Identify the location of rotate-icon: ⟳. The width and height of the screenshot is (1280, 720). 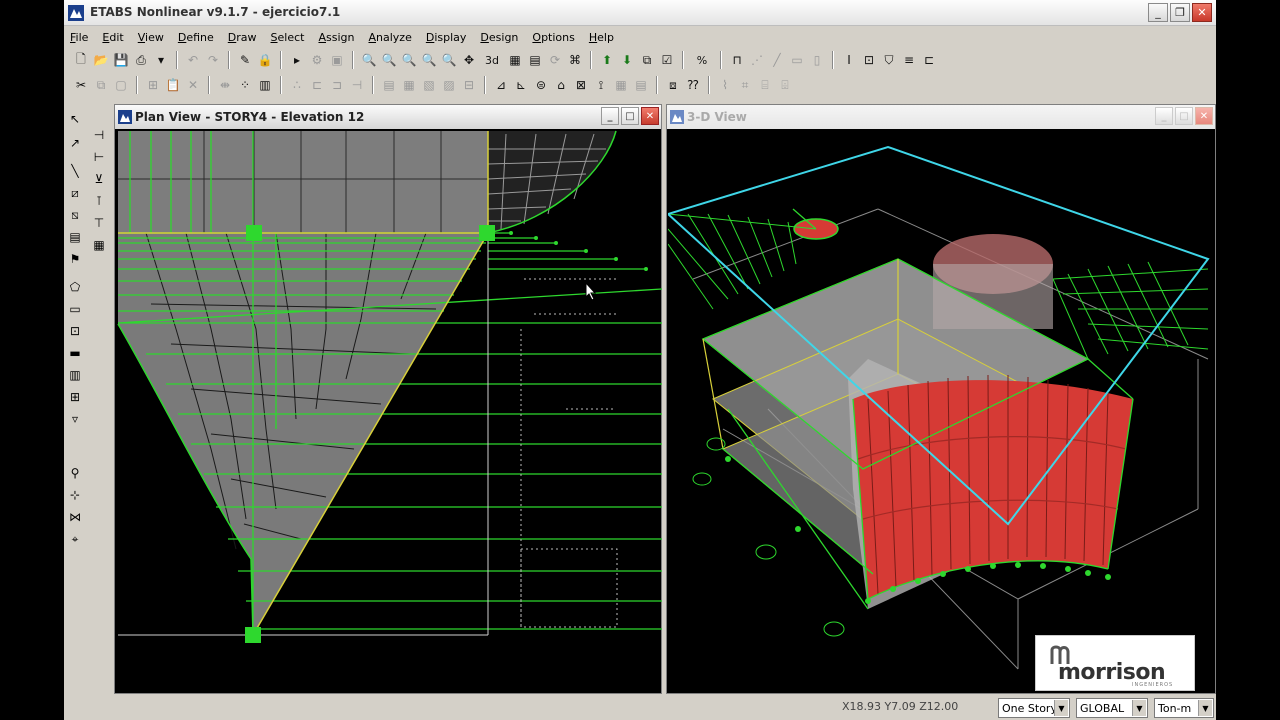
(555, 60).